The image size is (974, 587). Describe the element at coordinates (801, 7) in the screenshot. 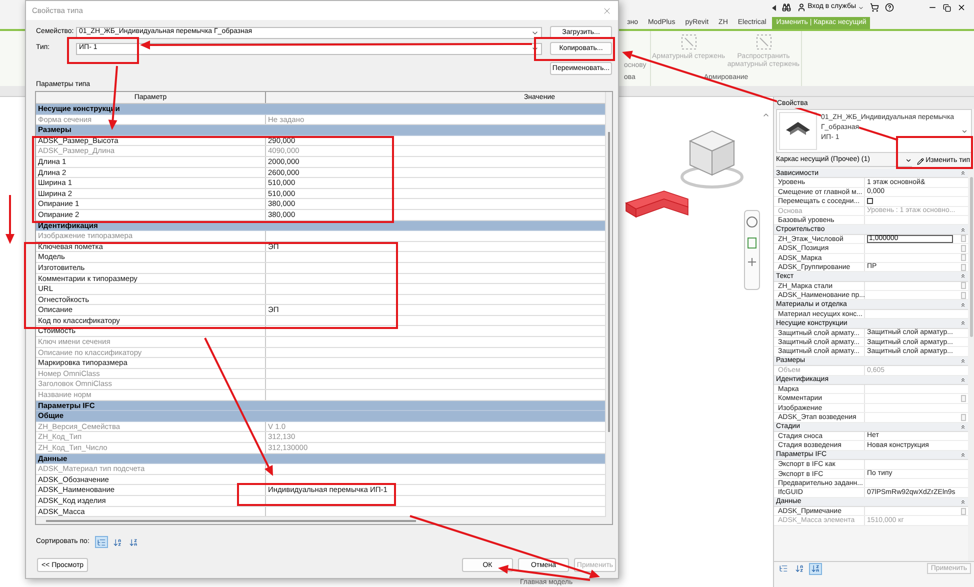

I see `user-icon` at that location.